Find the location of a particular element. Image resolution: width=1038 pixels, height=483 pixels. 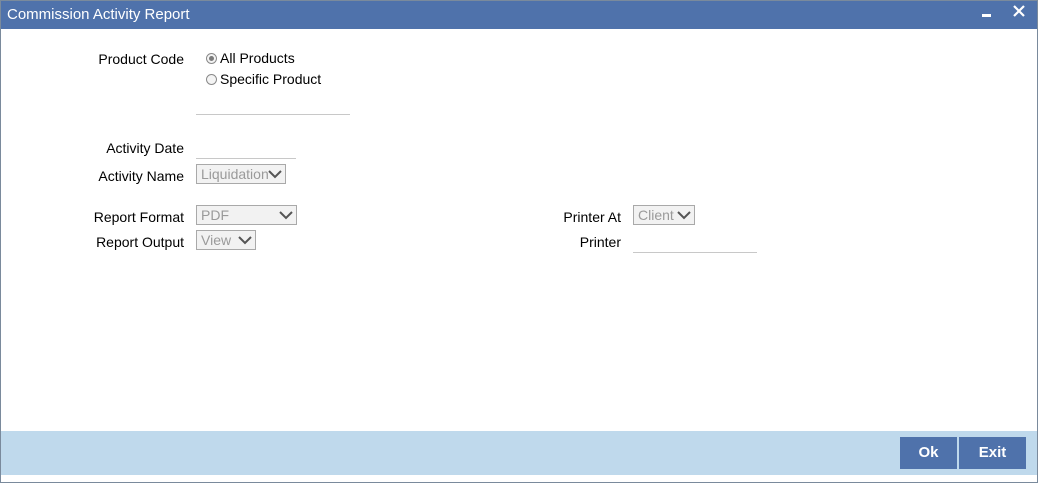

minimize-button is located at coordinates (987, 15).